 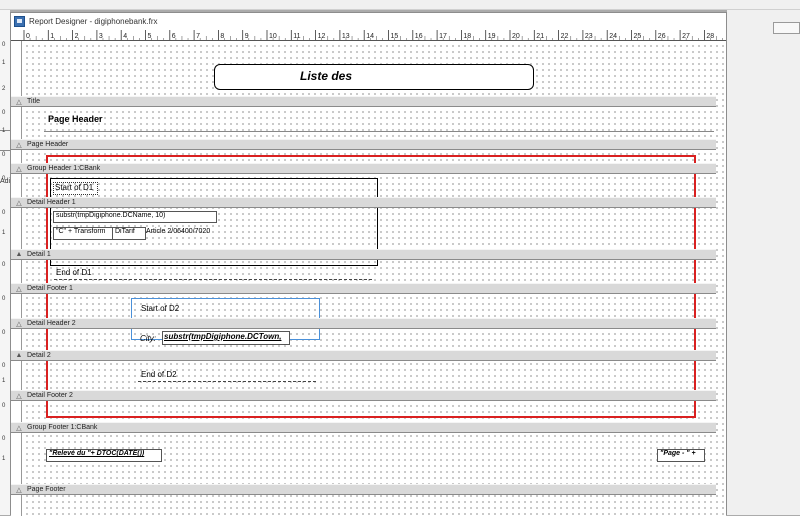 I want to click on d2-start-label: Start of D2, so click(x=160, y=308).